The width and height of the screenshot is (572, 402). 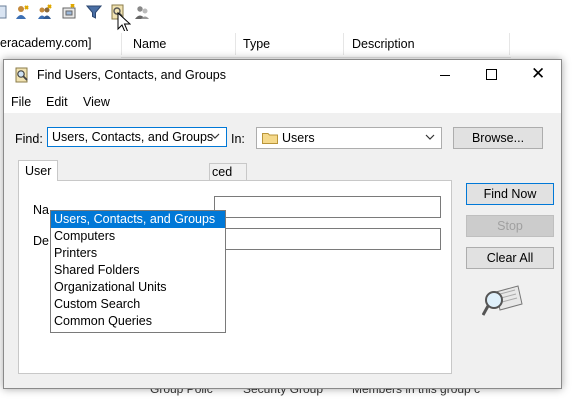 I want to click on console-toolbar, so click(x=286, y=13).